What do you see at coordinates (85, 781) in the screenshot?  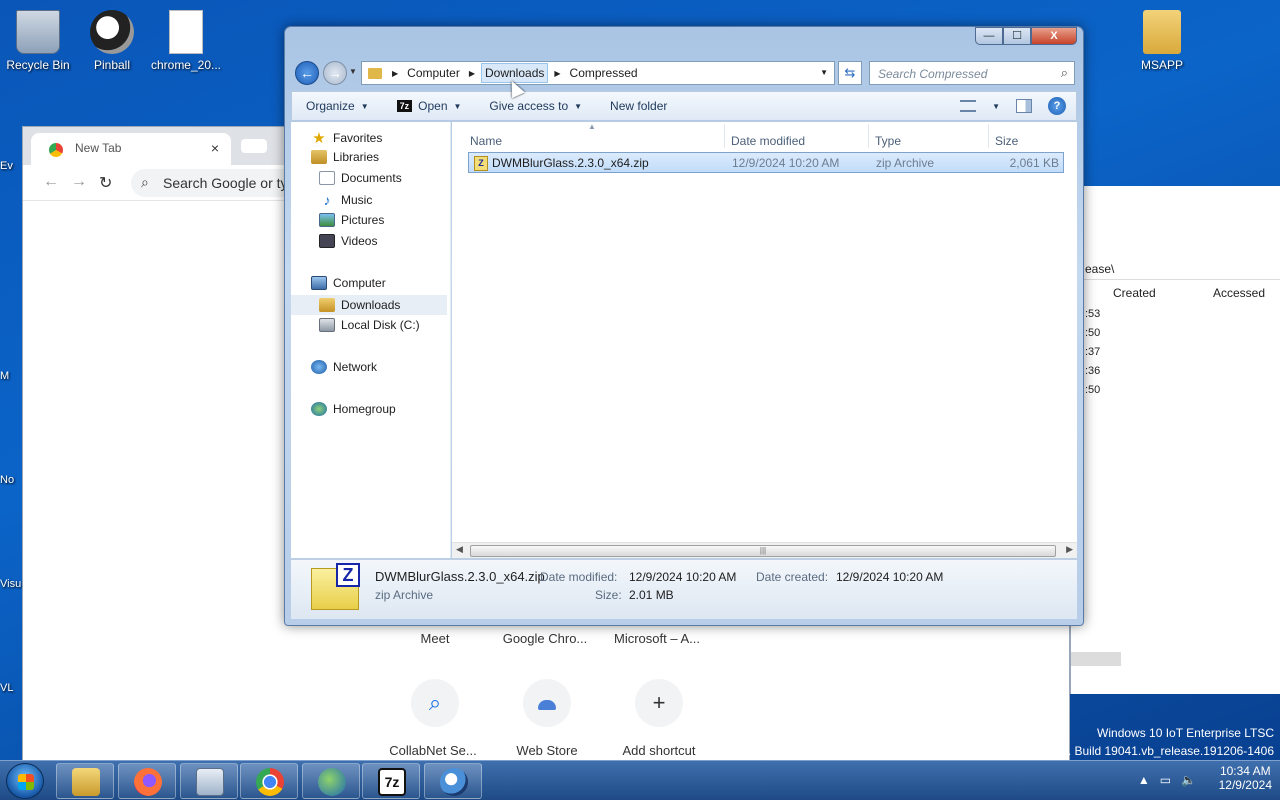 I see `taskbar-explorer` at bounding box center [85, 781].